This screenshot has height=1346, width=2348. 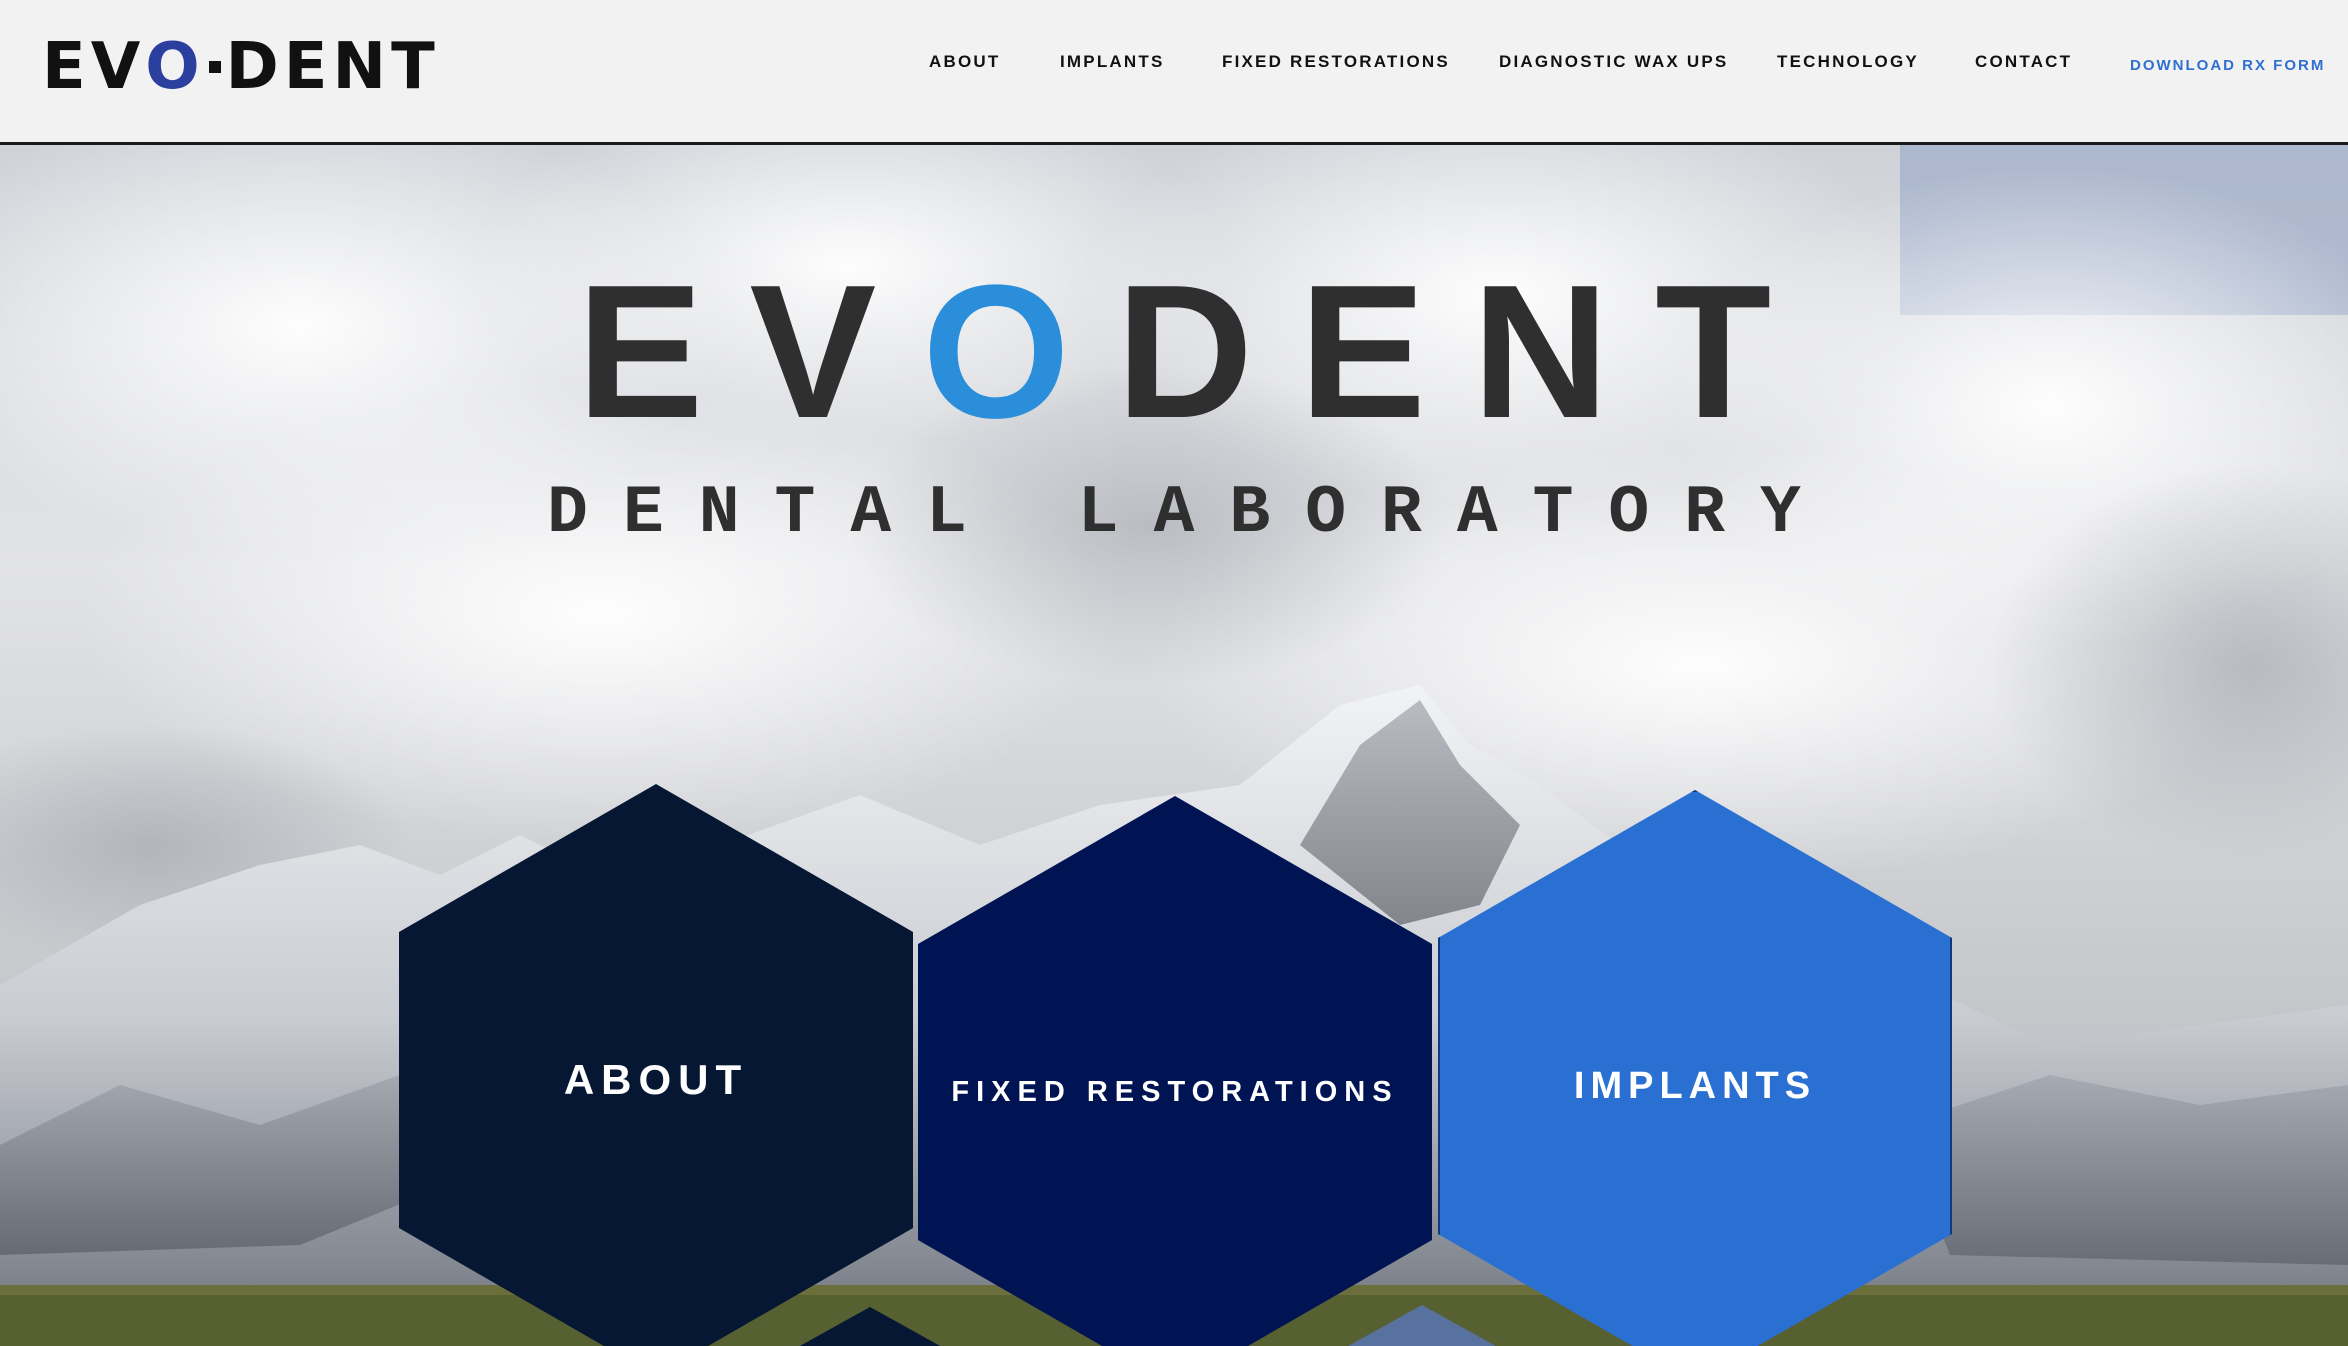 What do you see at coordinates (1112, 62) in the screenshot?
I see `nav-item-implants: IMPLANTS` at bounding box center [1112, 62].